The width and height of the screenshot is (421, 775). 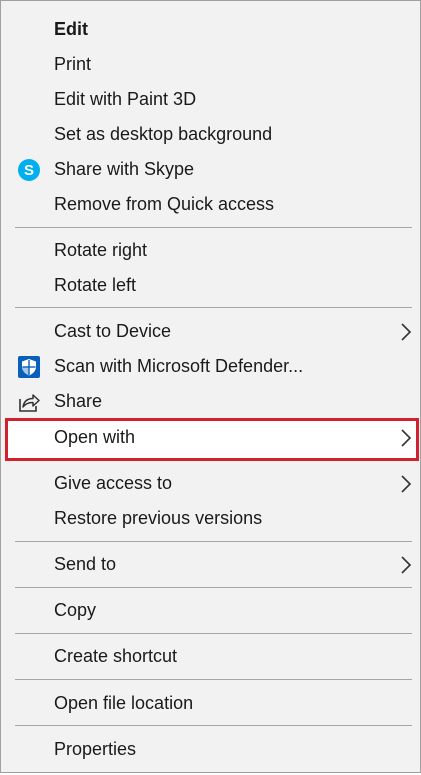 I want to click on menu-item-label: Open with, so click(x=95, y=437).